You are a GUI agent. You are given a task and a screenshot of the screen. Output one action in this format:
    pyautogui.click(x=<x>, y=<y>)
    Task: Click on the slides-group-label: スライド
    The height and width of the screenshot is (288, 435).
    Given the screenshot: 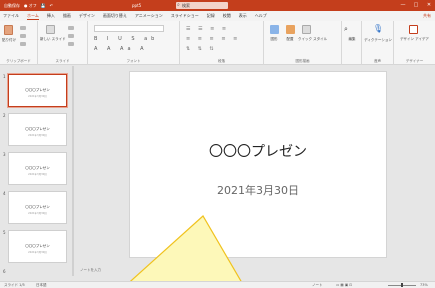 What is the action you would take?
    pyautogui.click(x=62, y=61)
    